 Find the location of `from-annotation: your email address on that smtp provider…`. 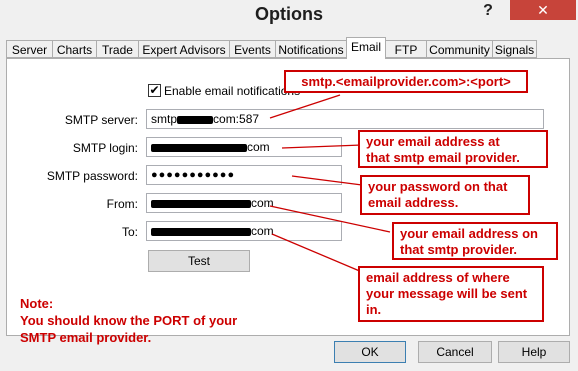

from-annotation: your email address on that smtp provider… is located at coordinates (475, 241).